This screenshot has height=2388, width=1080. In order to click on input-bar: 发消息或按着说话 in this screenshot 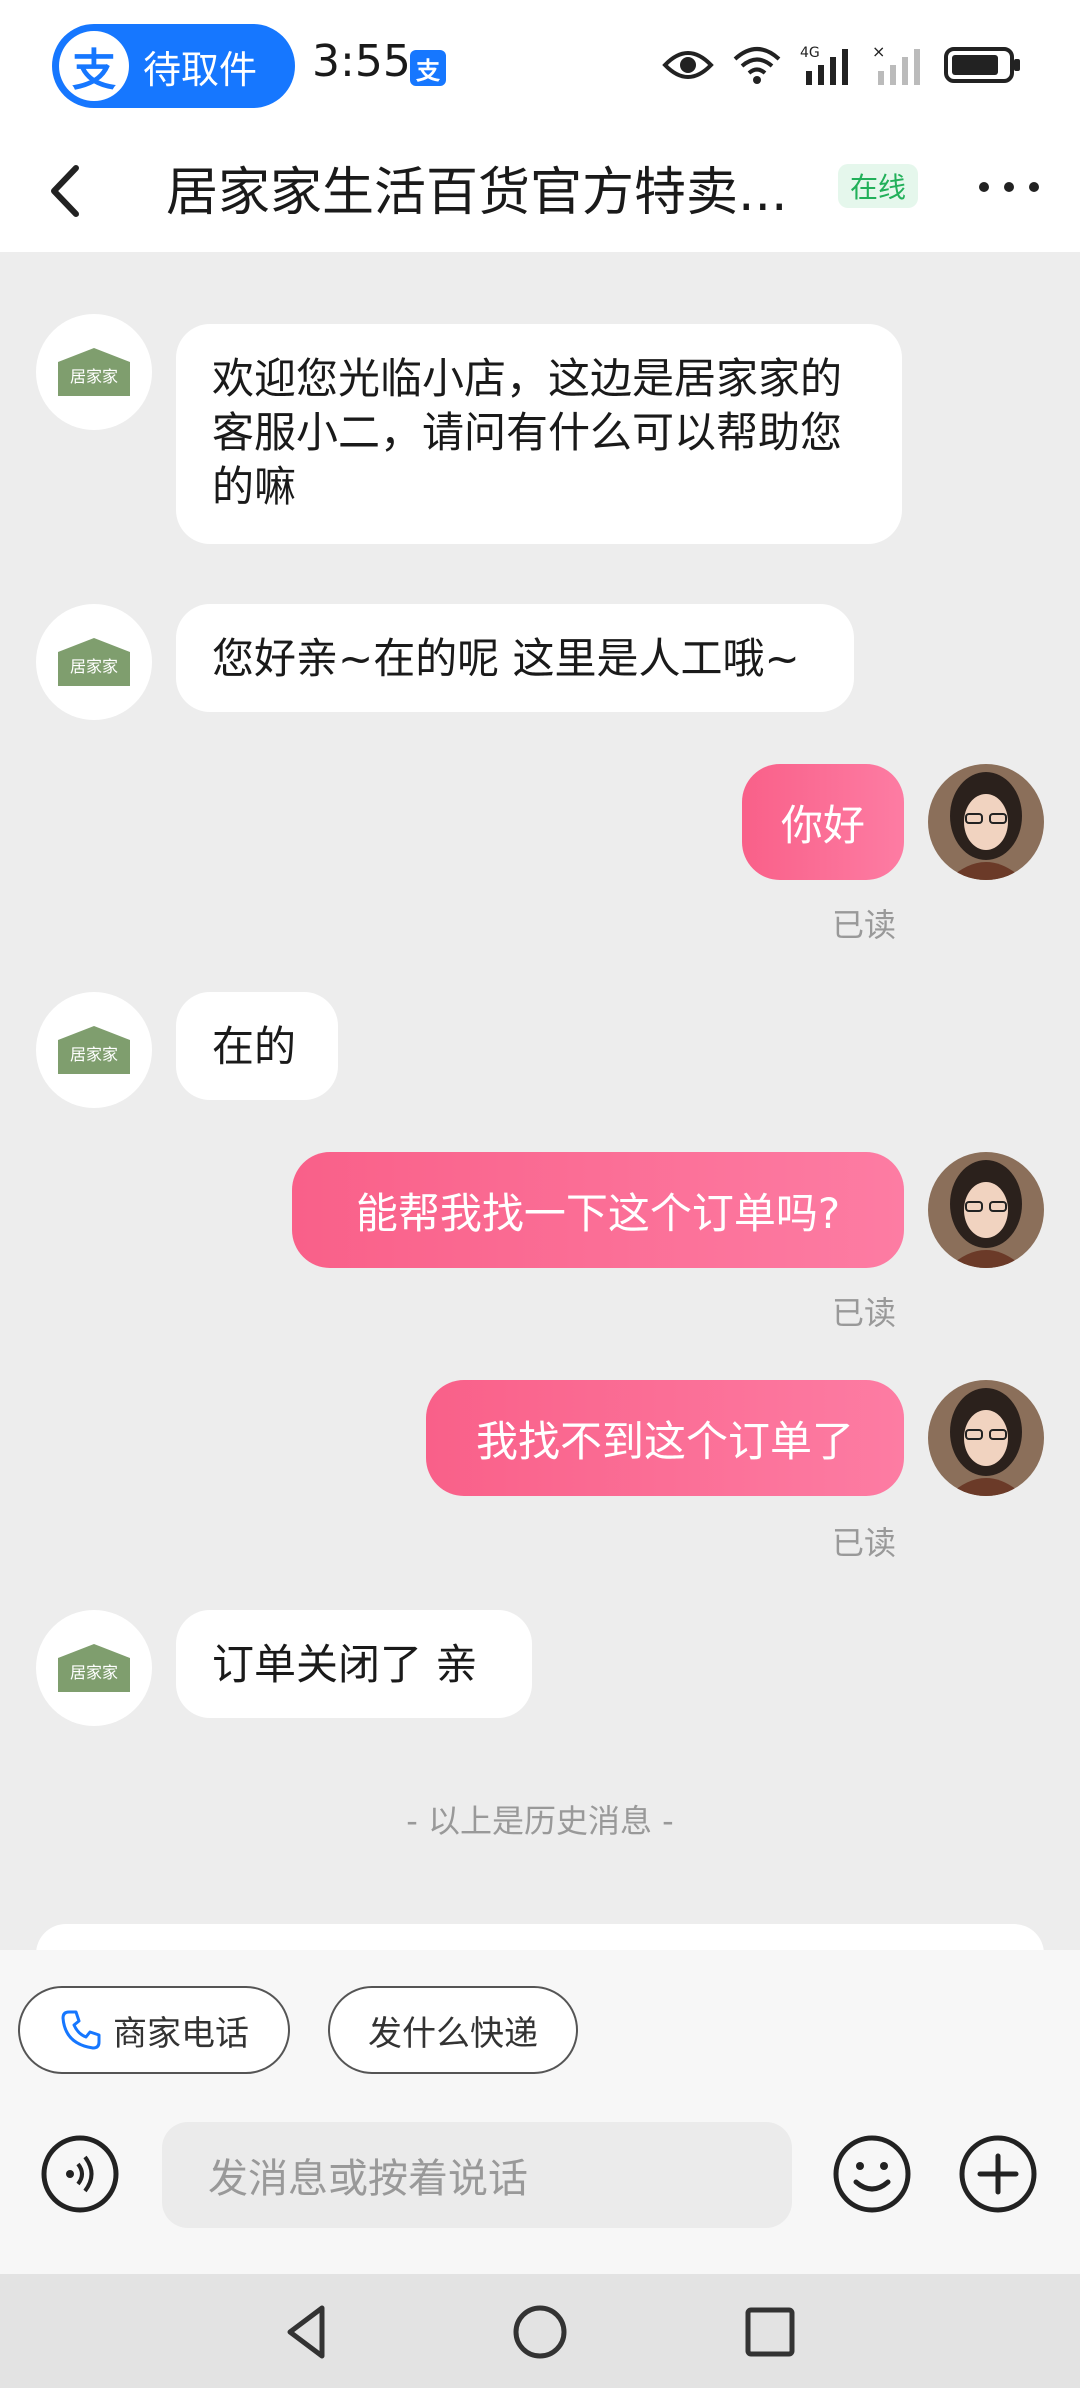, I will do `click(540, 2198)`.